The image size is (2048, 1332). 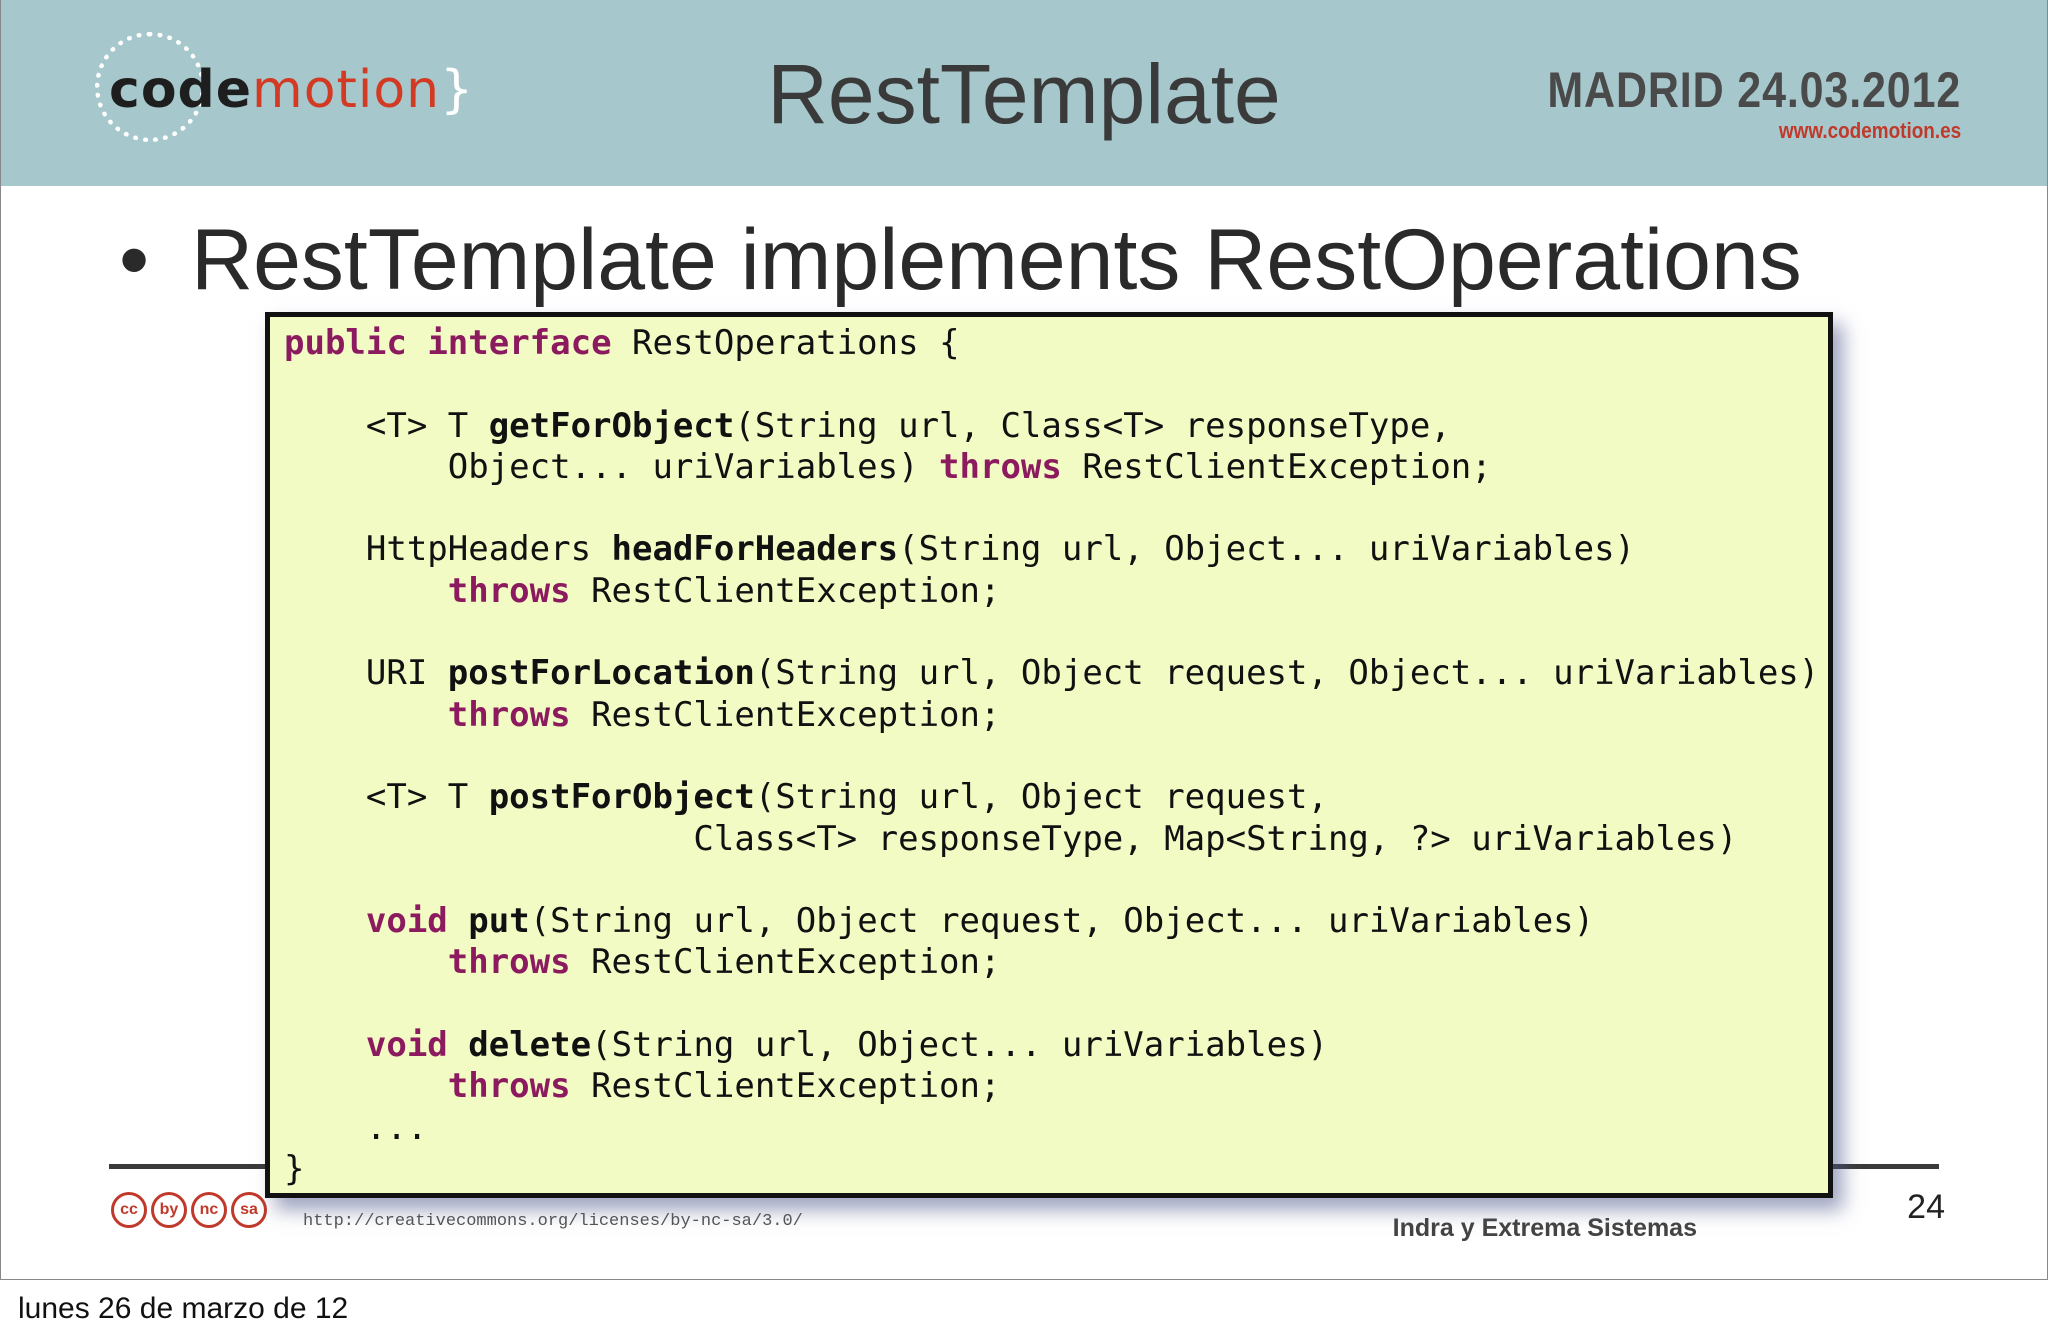 What do you see at coordinates (519, 343) in the screenshot?
I see `code-keyword: interface` at bounding box center [519, 343].